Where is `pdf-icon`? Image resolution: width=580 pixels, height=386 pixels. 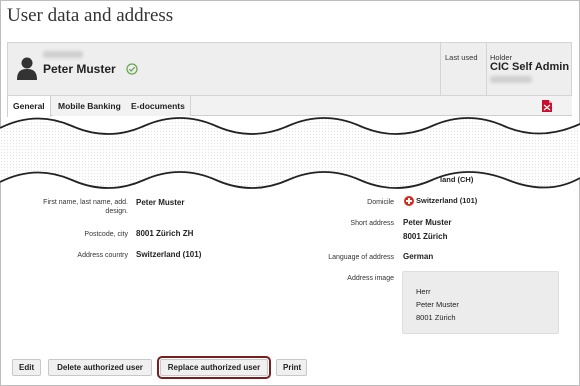
pdf-icon is located at coordinates (547, 106).